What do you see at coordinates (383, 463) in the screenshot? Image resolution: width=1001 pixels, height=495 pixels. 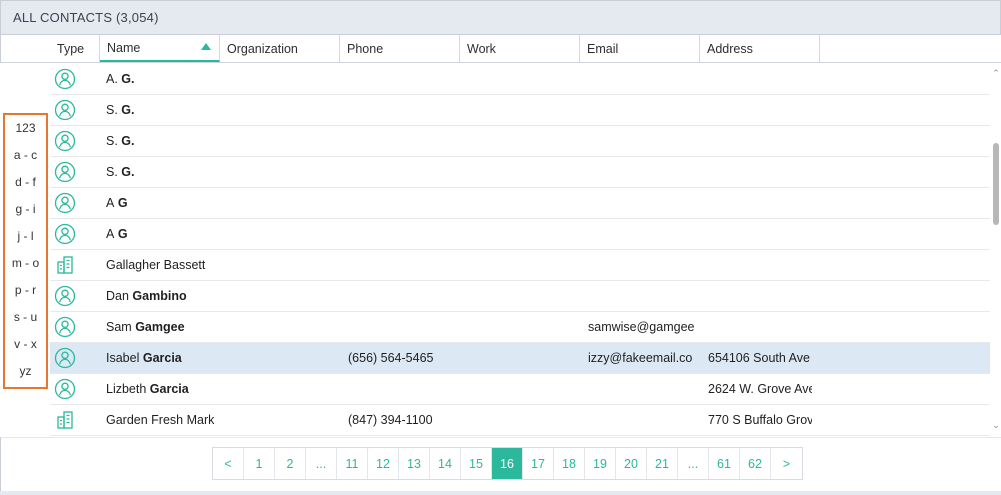 I see `page-button: 12` at bounding box center [383, 463].